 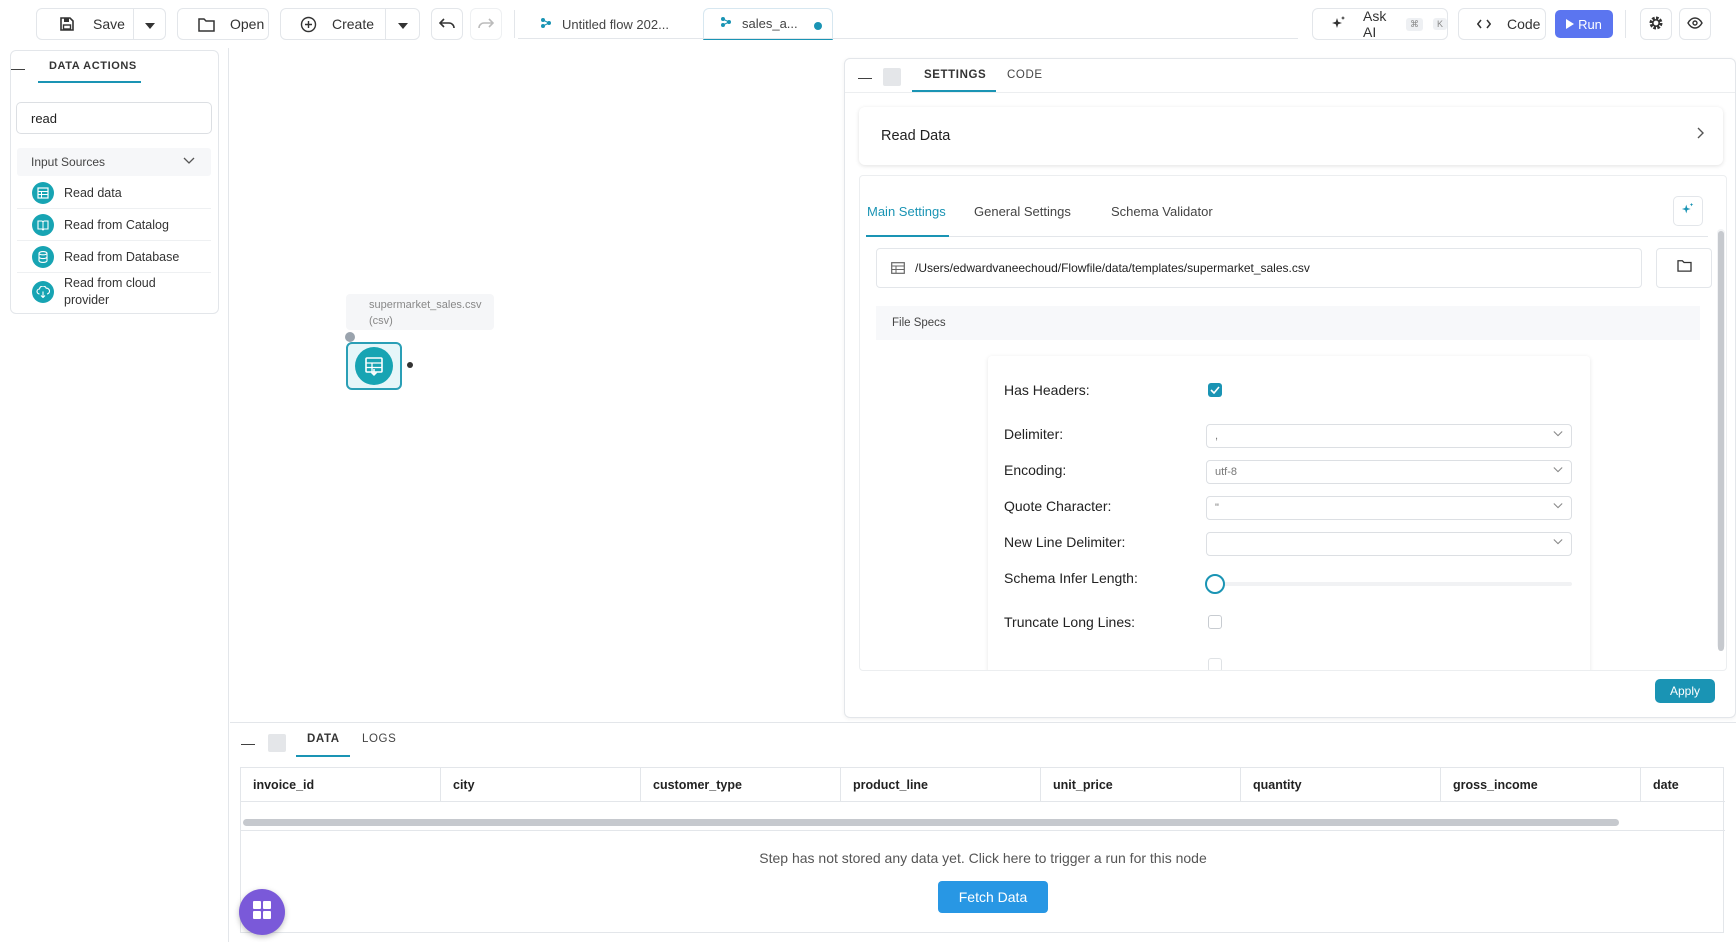 I want to click on fetch-data-button: Fetch Data, so click(x=993, y=897).